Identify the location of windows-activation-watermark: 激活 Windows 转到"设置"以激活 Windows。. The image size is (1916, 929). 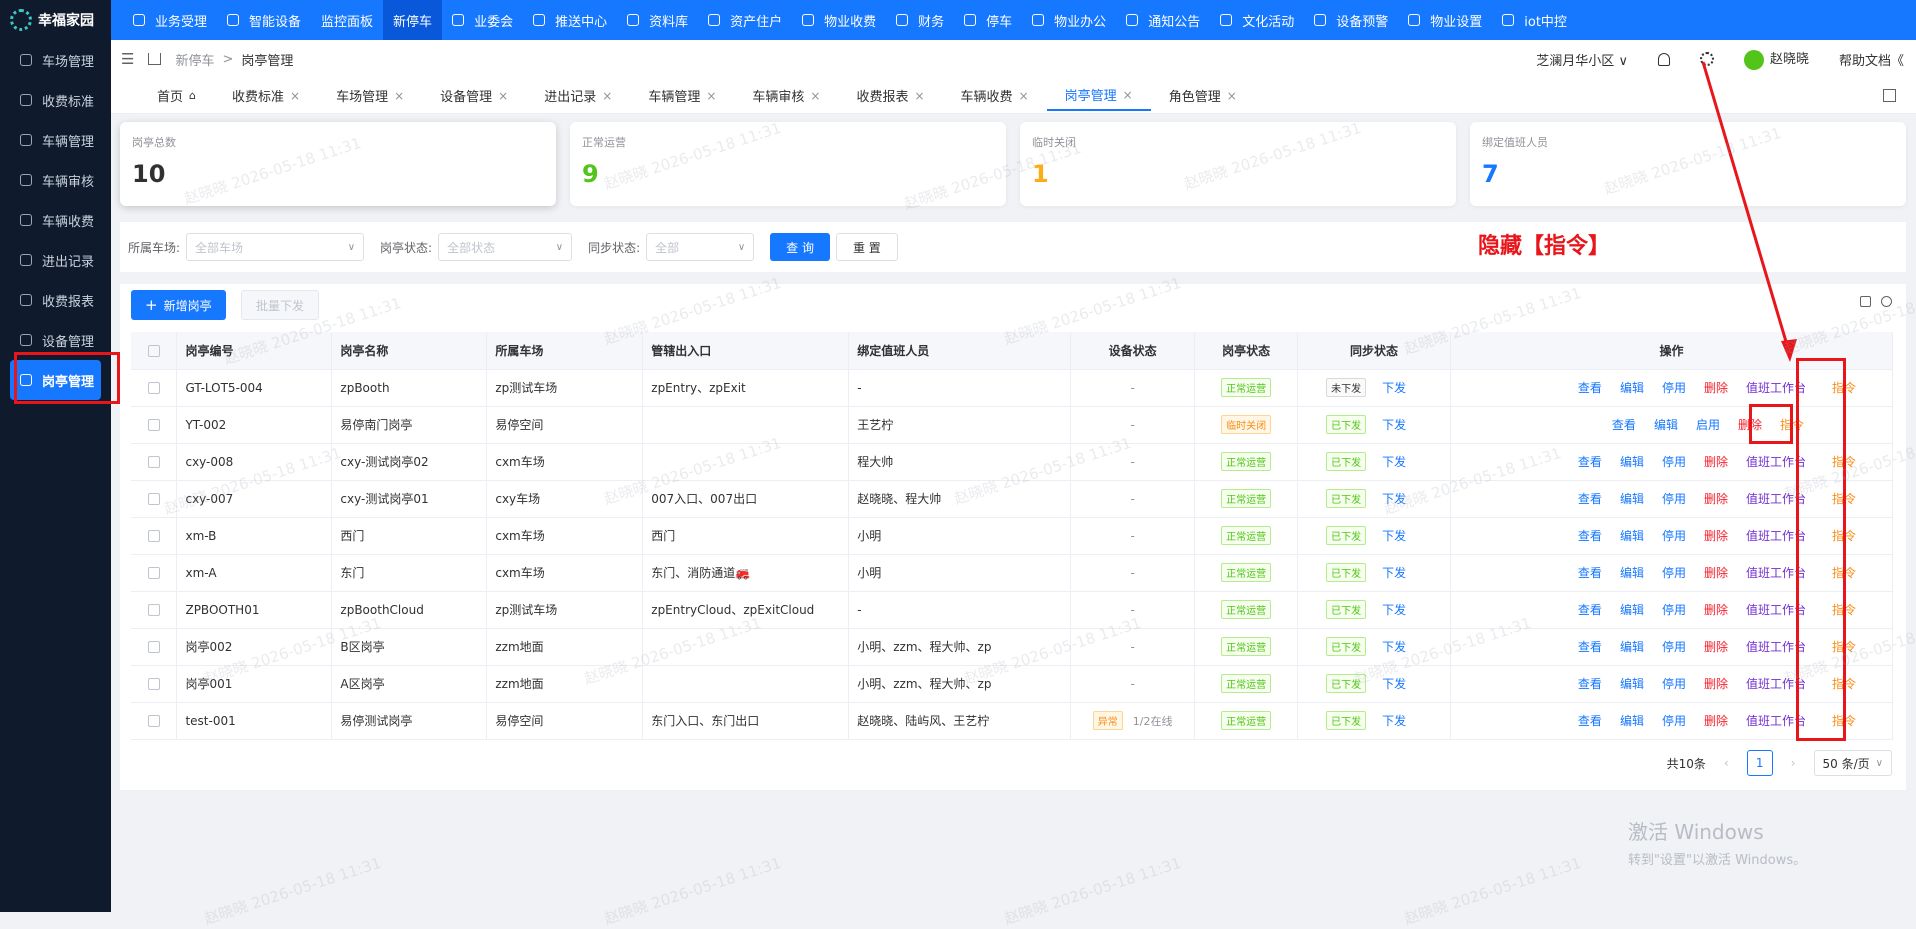
(1717, 842).